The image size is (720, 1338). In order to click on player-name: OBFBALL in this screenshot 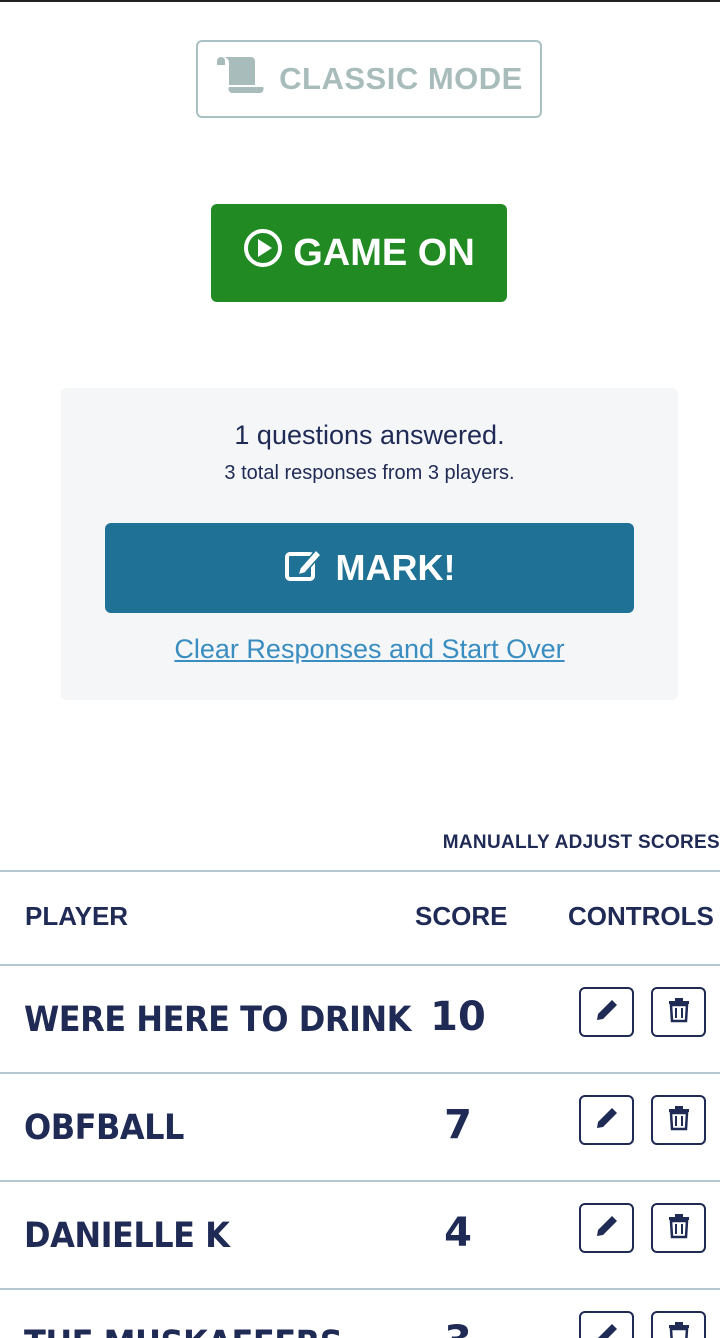, I will do `click(104, 1127)`.